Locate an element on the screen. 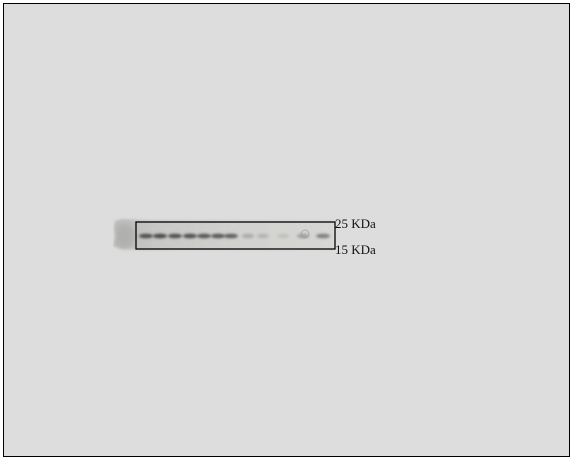 The height and width of the screenshot is (460, 573). western-blot-strip is located at coordinates (224, 234).